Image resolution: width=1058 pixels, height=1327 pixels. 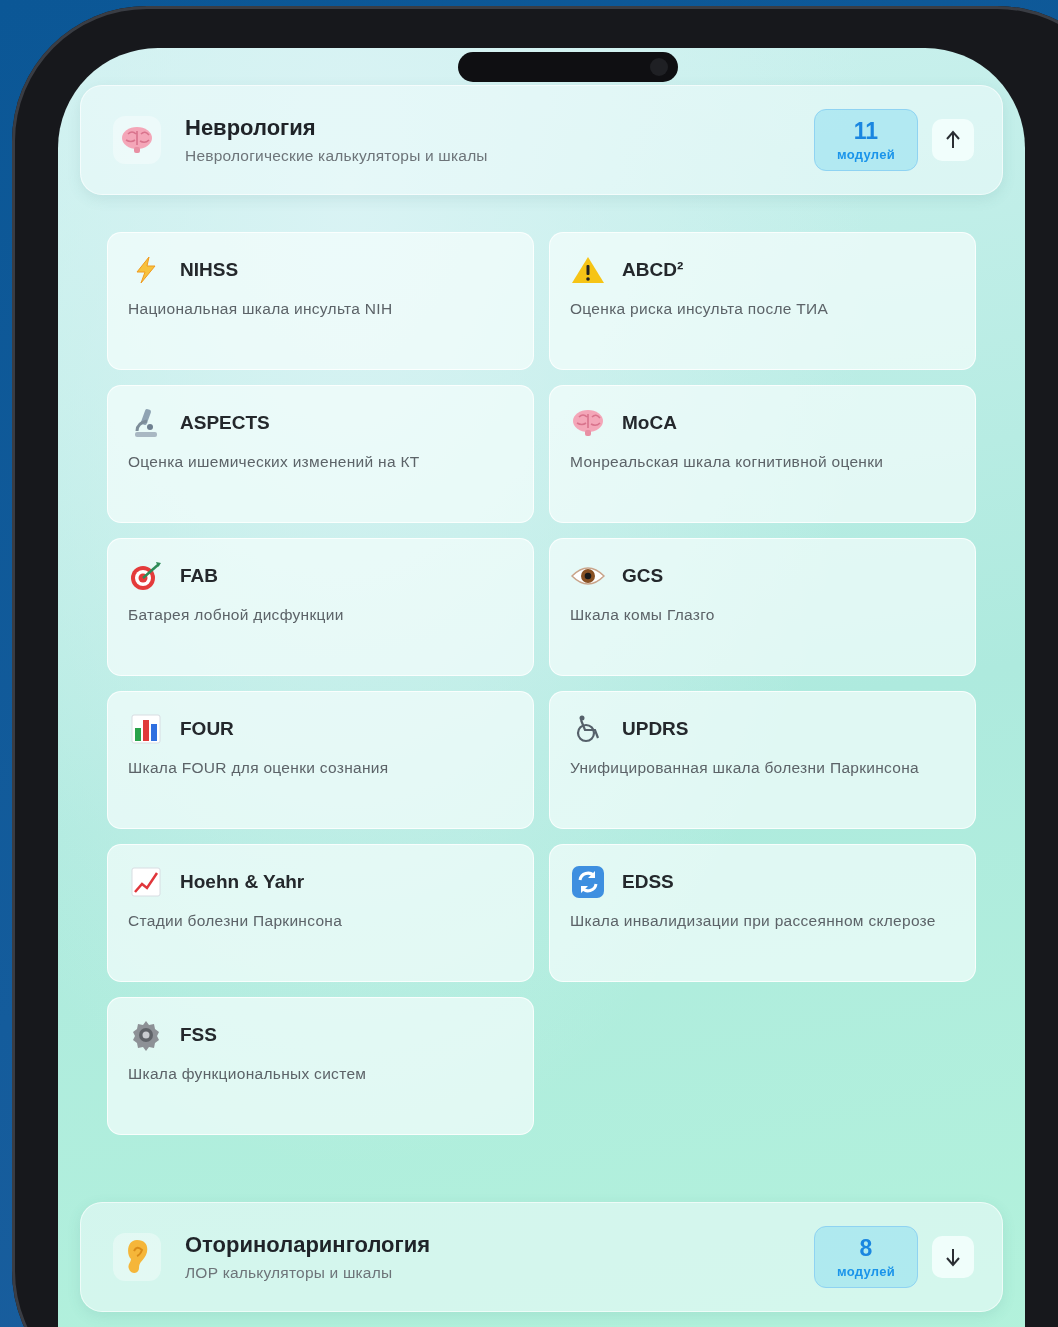 I want to click on calculator-card: ASPECTS Оценка ишемических изменений на КТ, so click(x=320, y=454).